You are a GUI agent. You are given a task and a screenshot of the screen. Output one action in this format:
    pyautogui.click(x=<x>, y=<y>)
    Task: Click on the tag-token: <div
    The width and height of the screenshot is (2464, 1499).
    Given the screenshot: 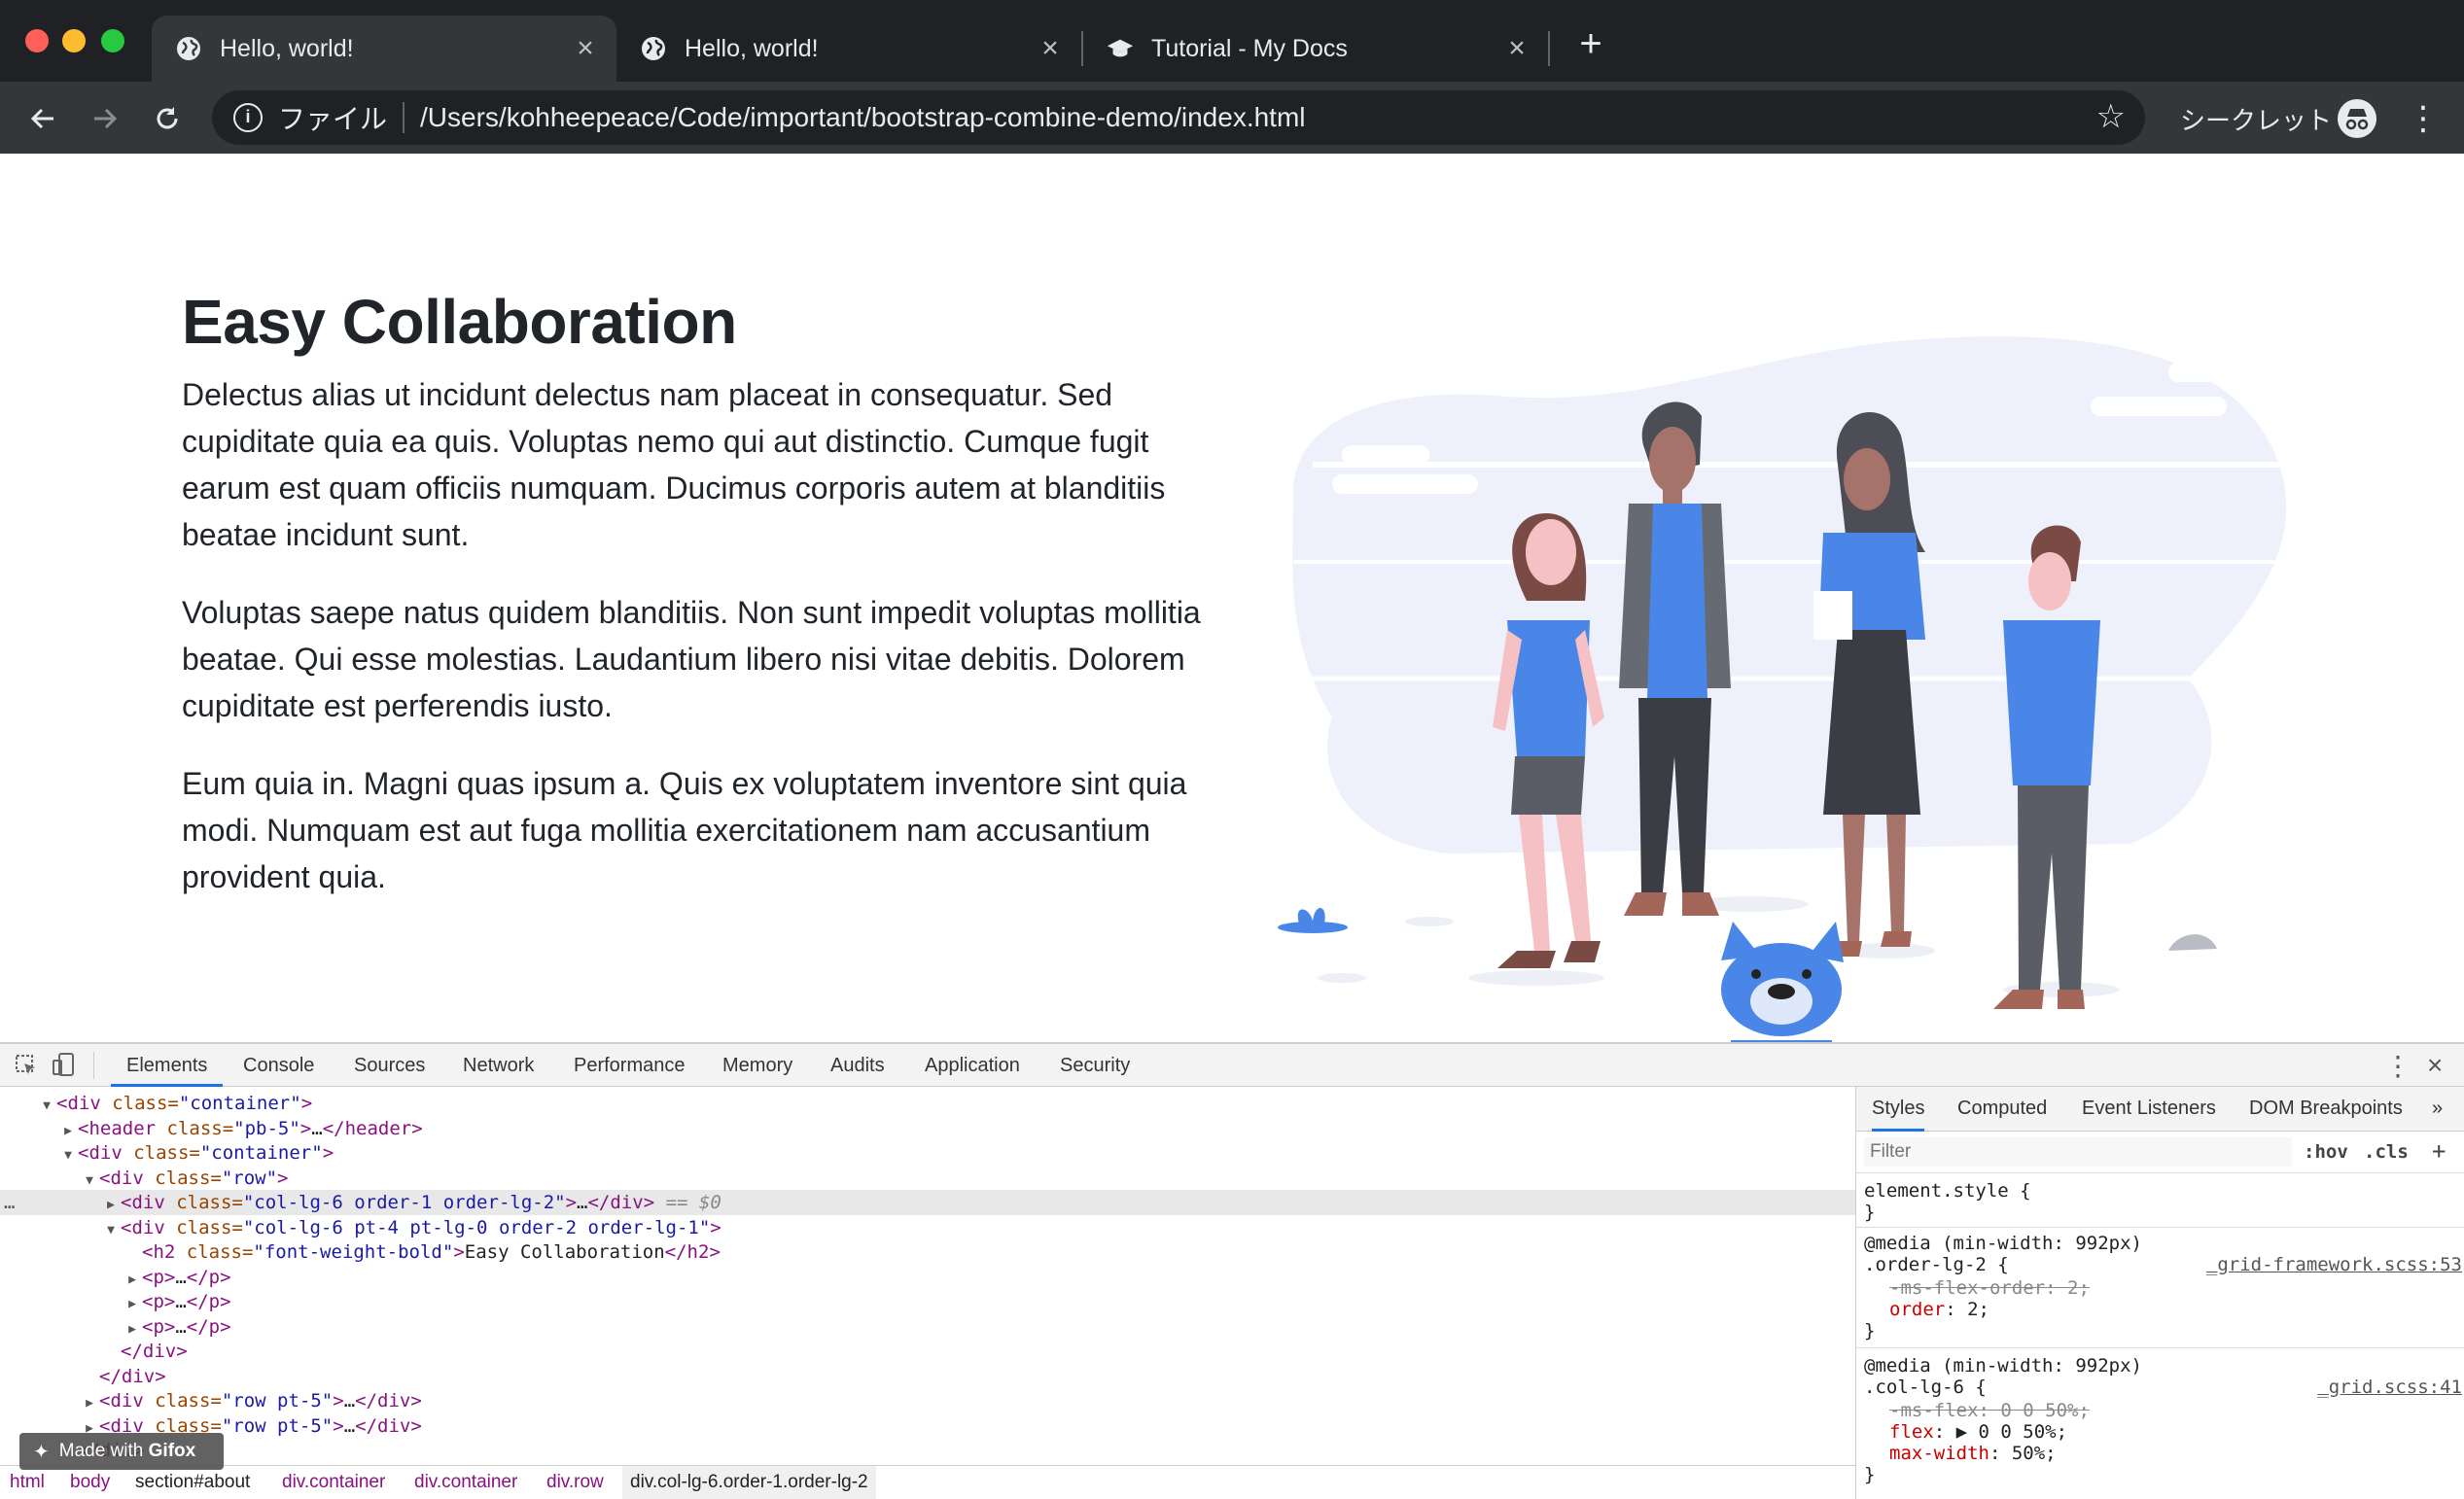 What is the action you would take?
    pyautogui.click(x=78, y=1103)
    